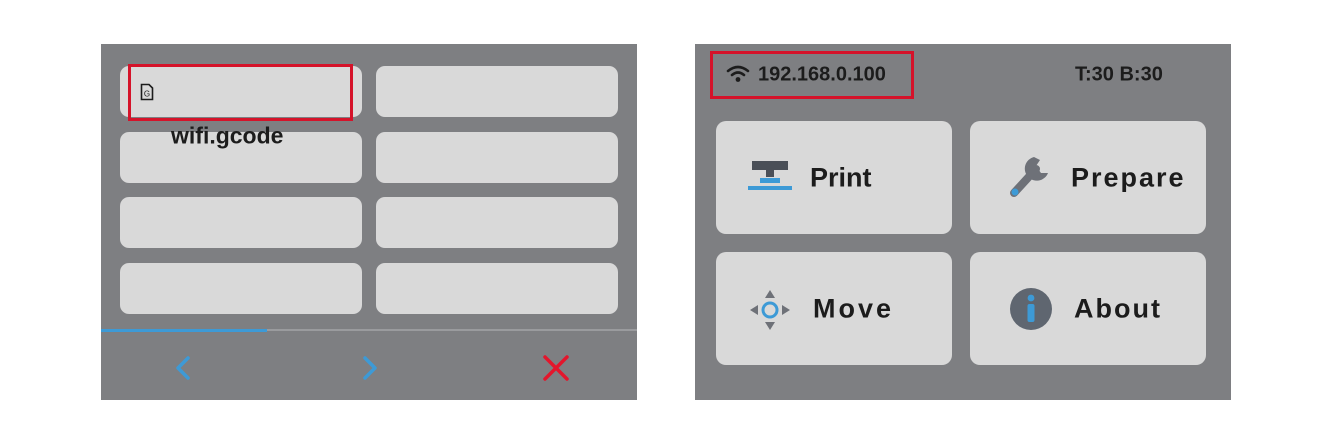 This screenshot has width=1326, height=436. I want to click on file-highlight-box, so click(240, 92).